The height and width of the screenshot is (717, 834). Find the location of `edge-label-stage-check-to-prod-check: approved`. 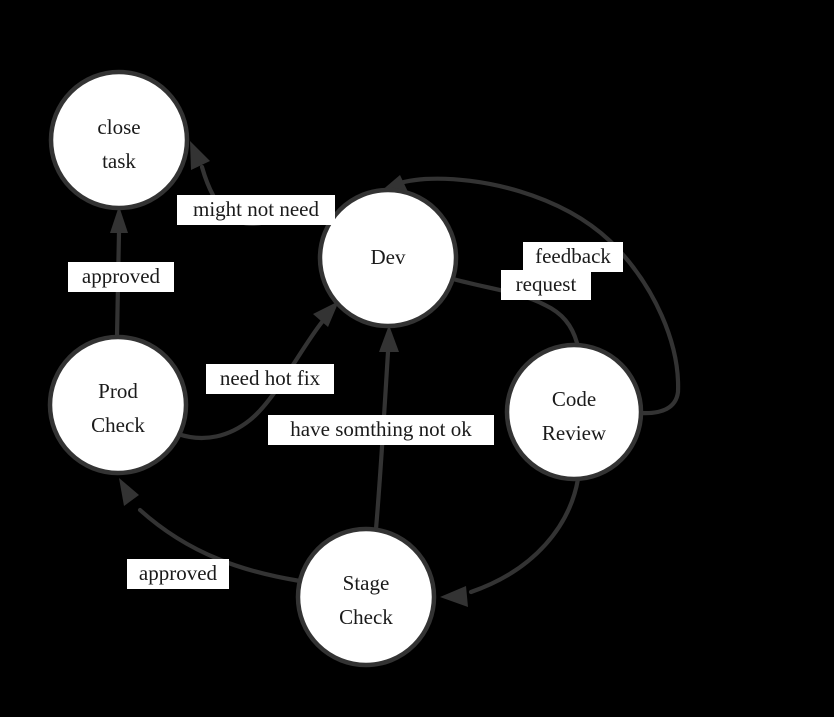

edge-label-stage-check-to-prod-check: approved is located at coordinates (178, 574).